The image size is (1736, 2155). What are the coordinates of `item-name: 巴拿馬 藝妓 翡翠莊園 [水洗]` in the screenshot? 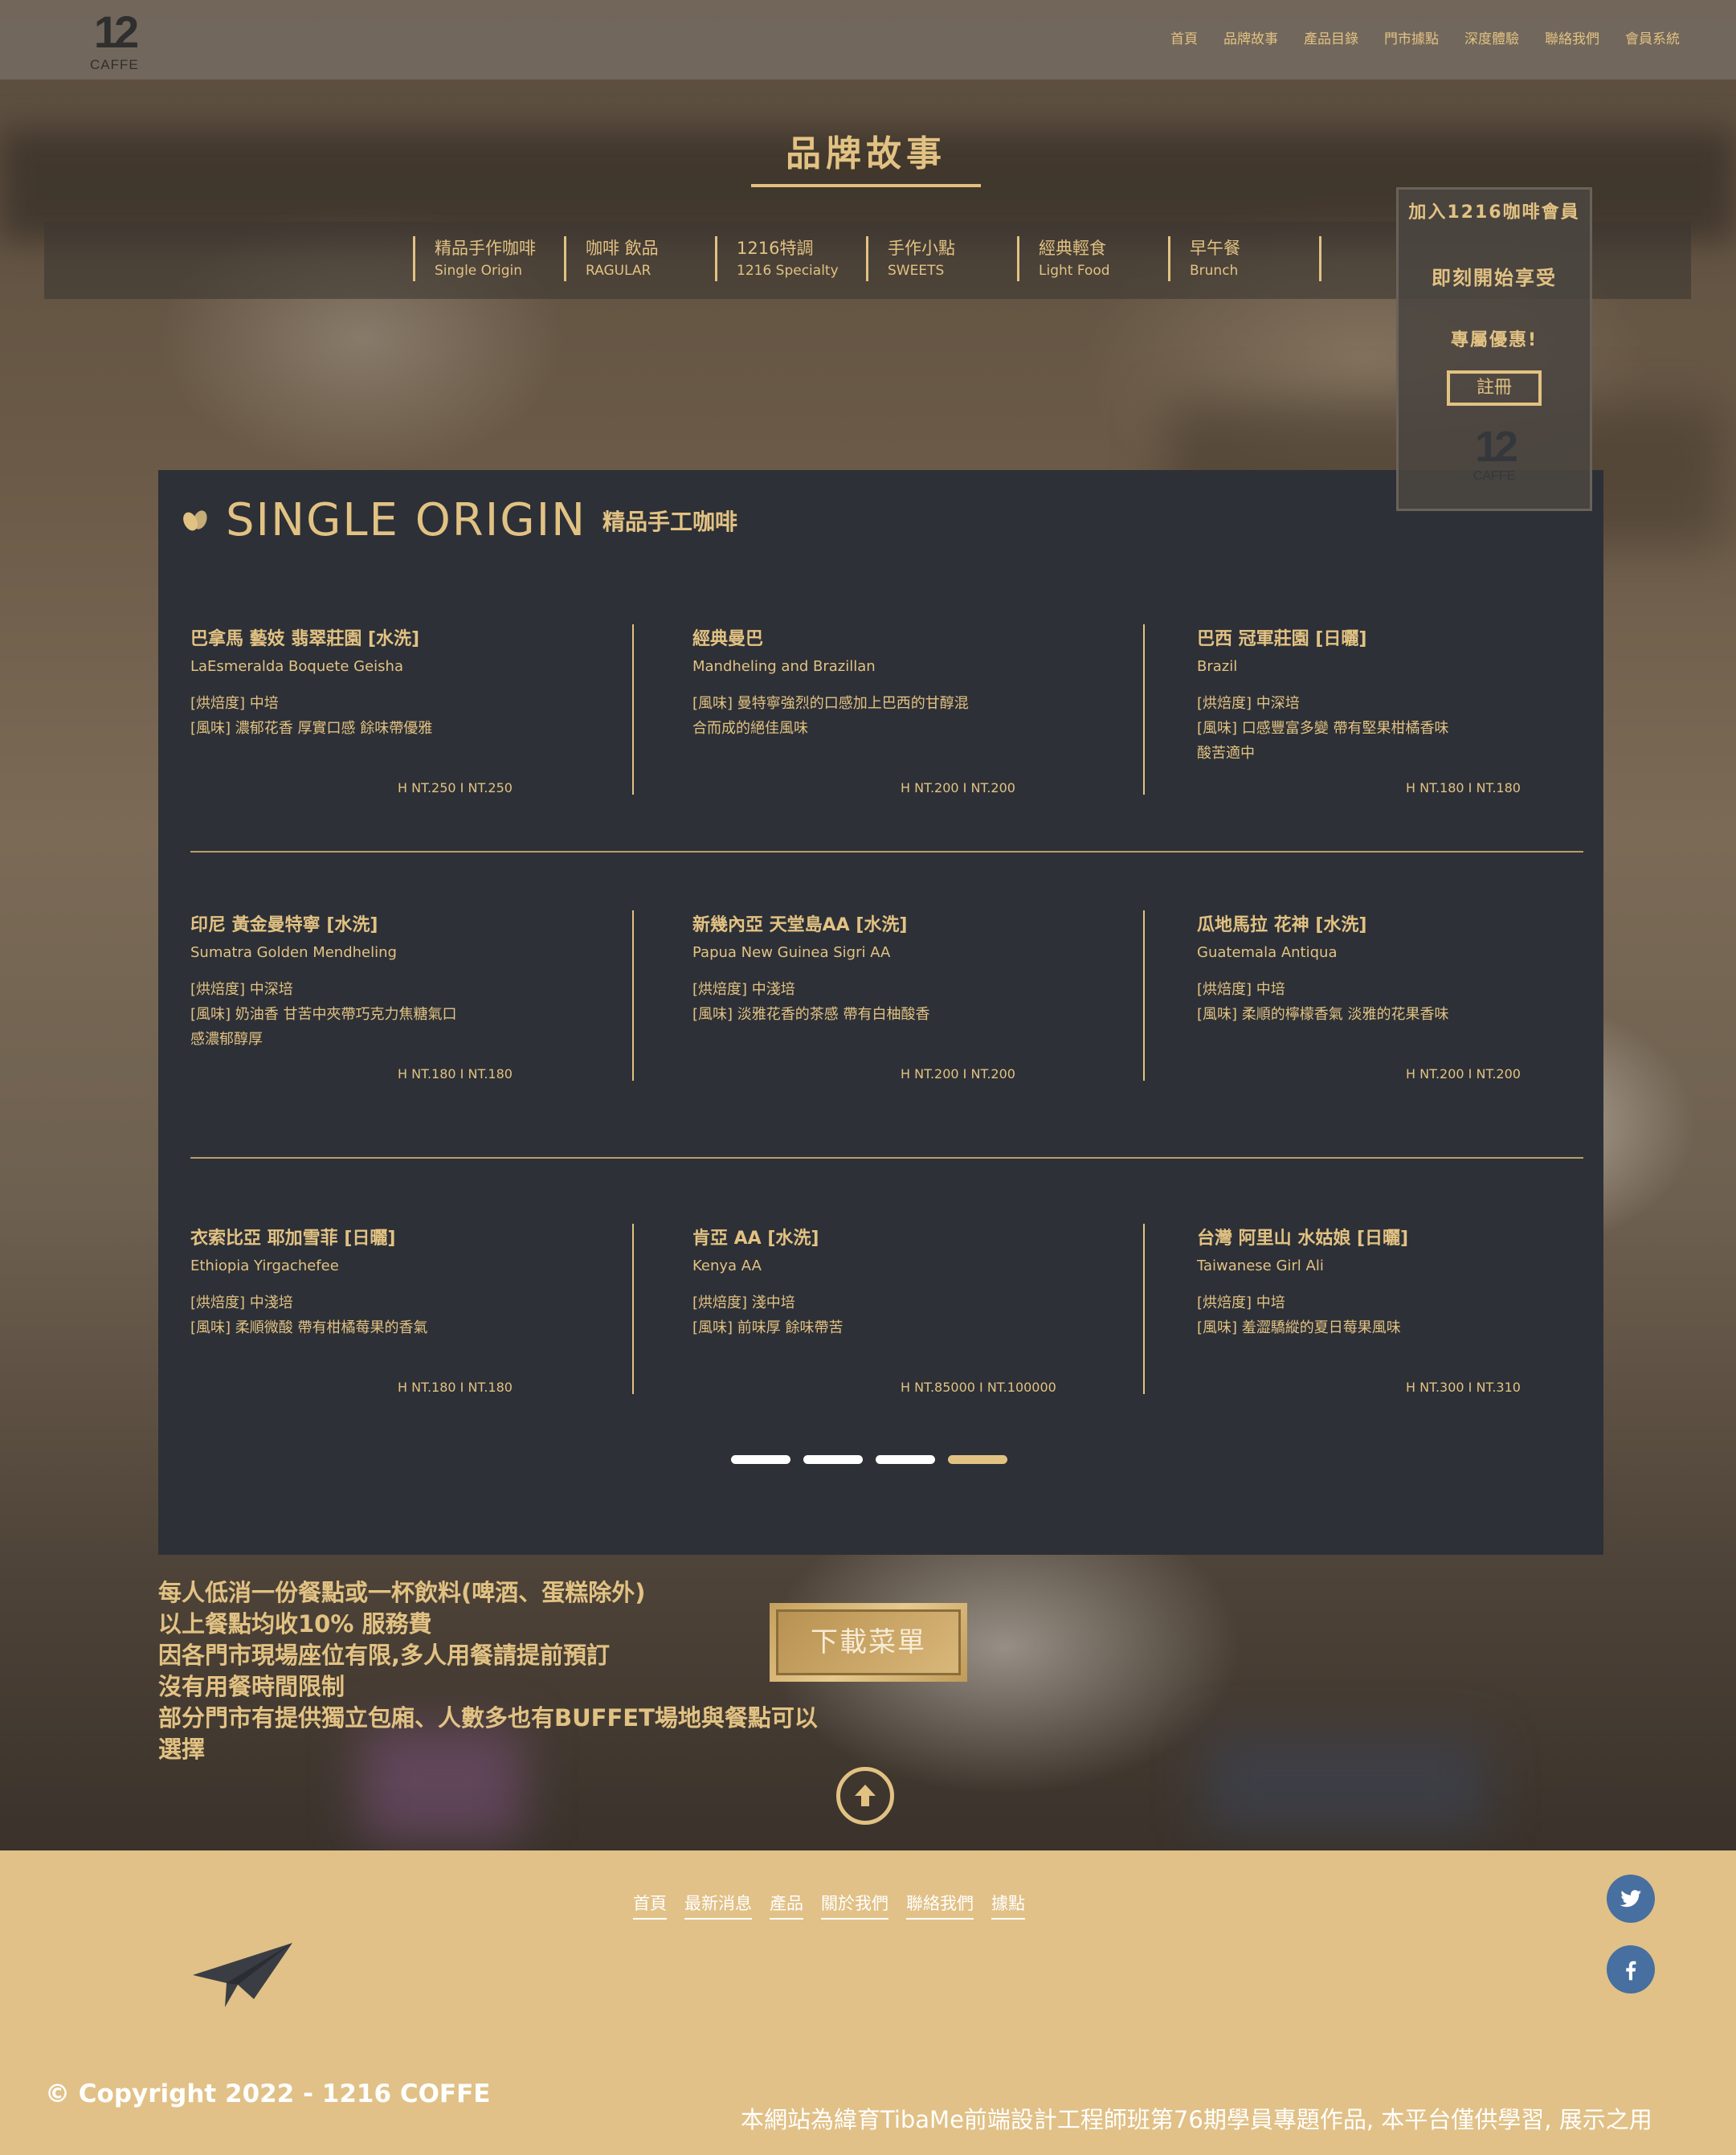 It's located at (305, 639).